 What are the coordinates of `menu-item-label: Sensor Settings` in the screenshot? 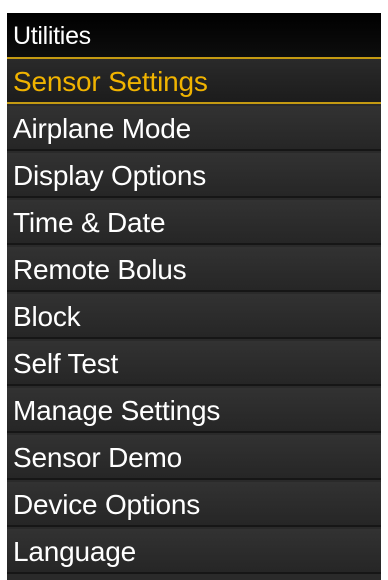 It's located at (110, 81).